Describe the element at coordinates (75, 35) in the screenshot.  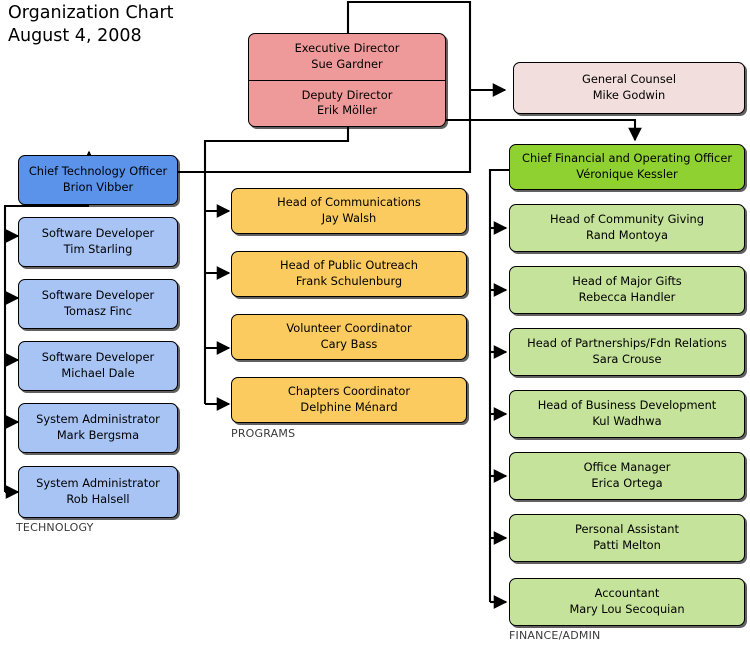
I see `title-line-2: August 4, 2008` at that location.